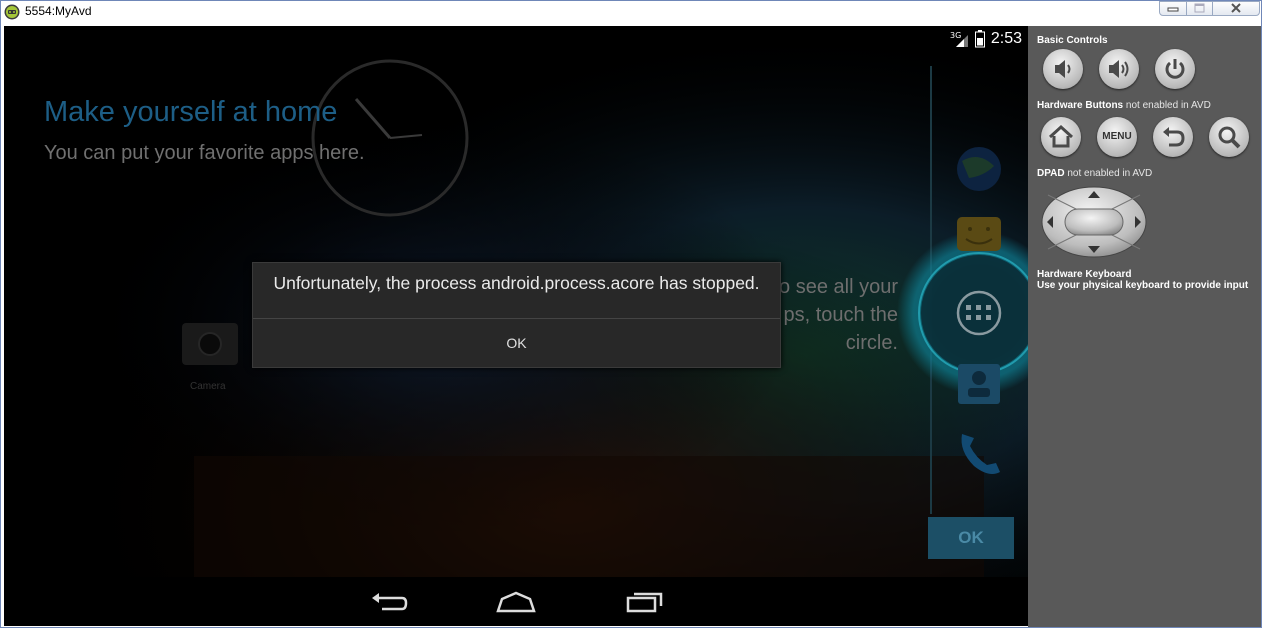  What do you see at coordinates (971, 538) in the screenshot?
I see `cling-ok-button: OK` at bounding box center [971, 538].